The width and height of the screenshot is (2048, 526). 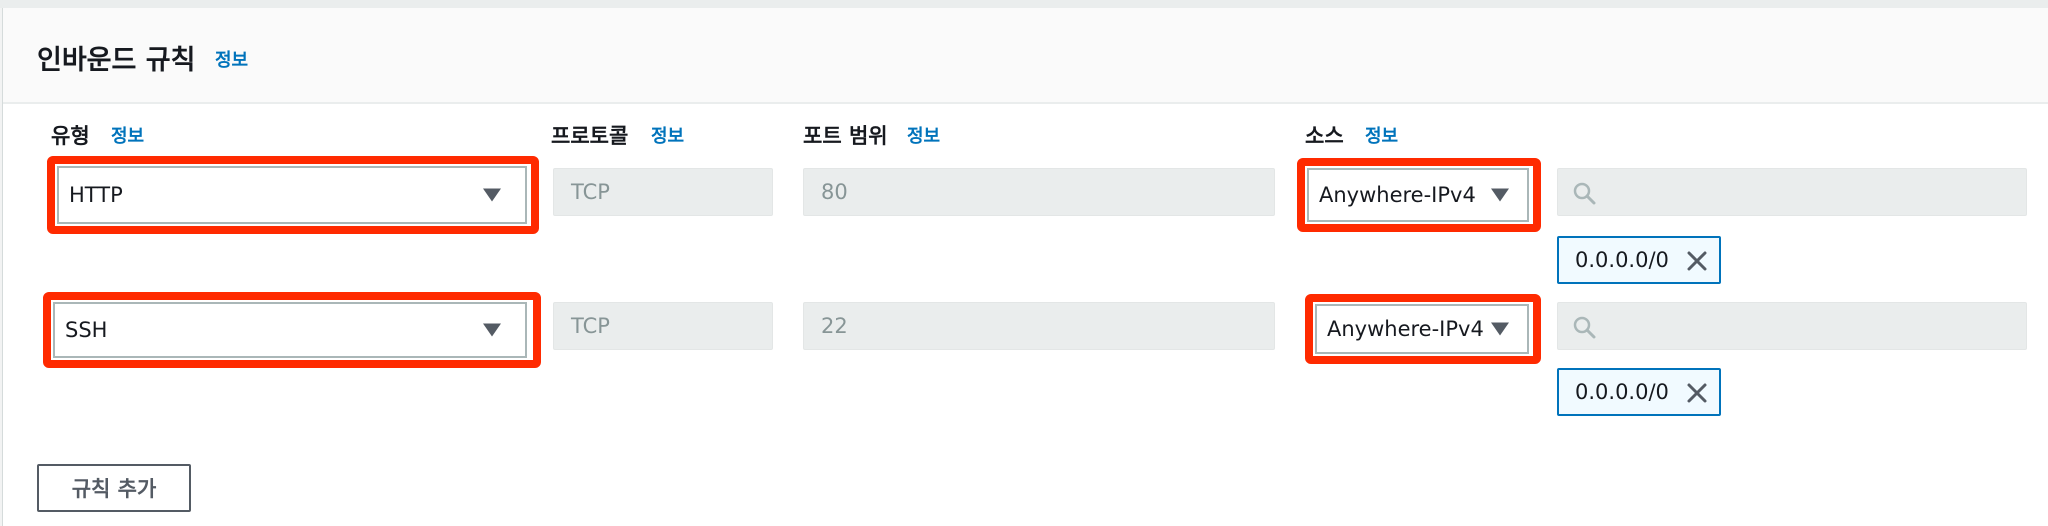 I want to click on type-select: SSH, so click(x=290, y=330).